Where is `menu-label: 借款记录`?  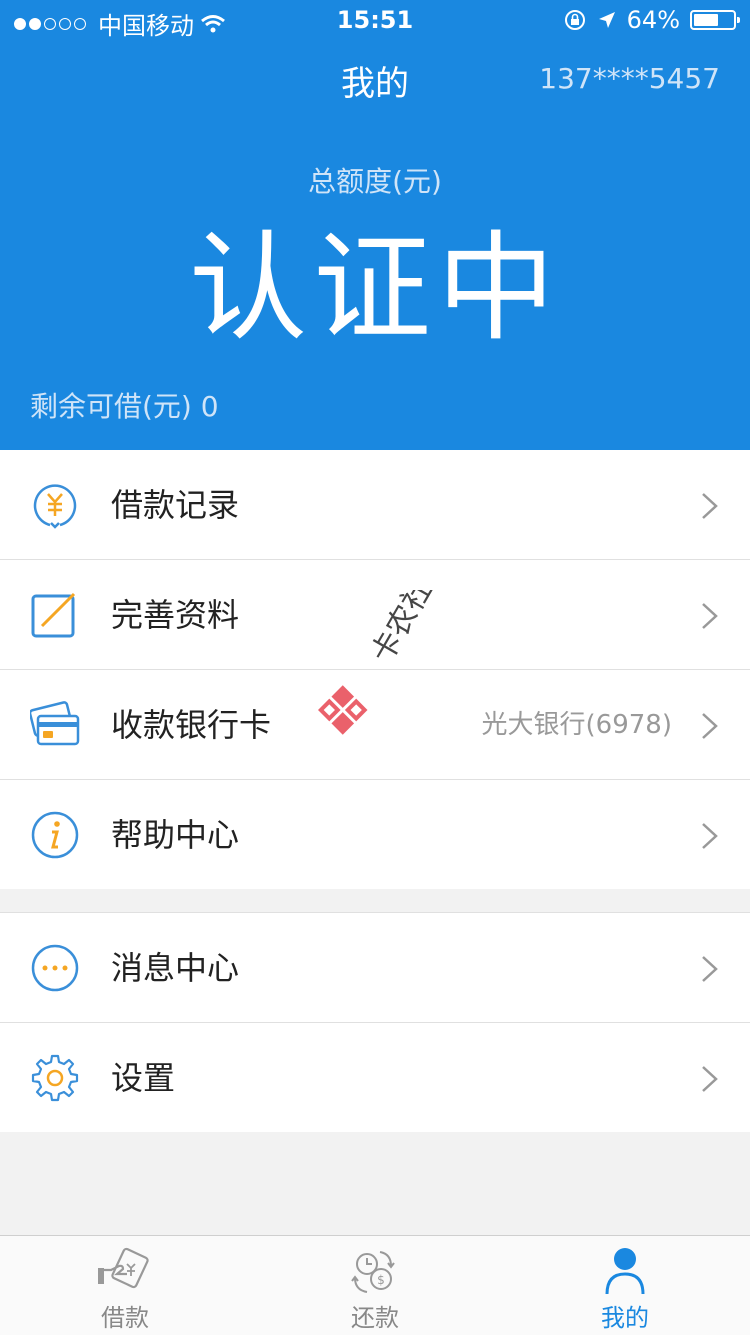
menu-label: 借款记录 is located at coordinates (175, 505).